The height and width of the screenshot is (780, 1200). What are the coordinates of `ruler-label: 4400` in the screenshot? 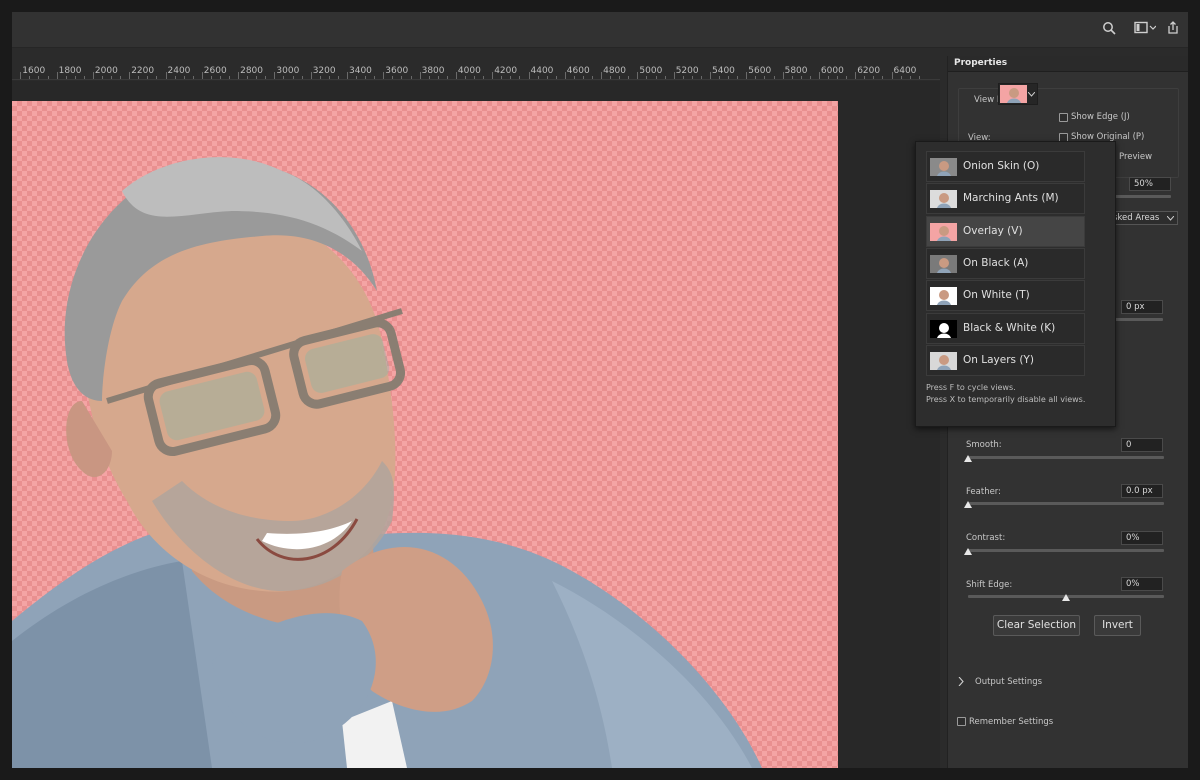 It's located at (542, 71).